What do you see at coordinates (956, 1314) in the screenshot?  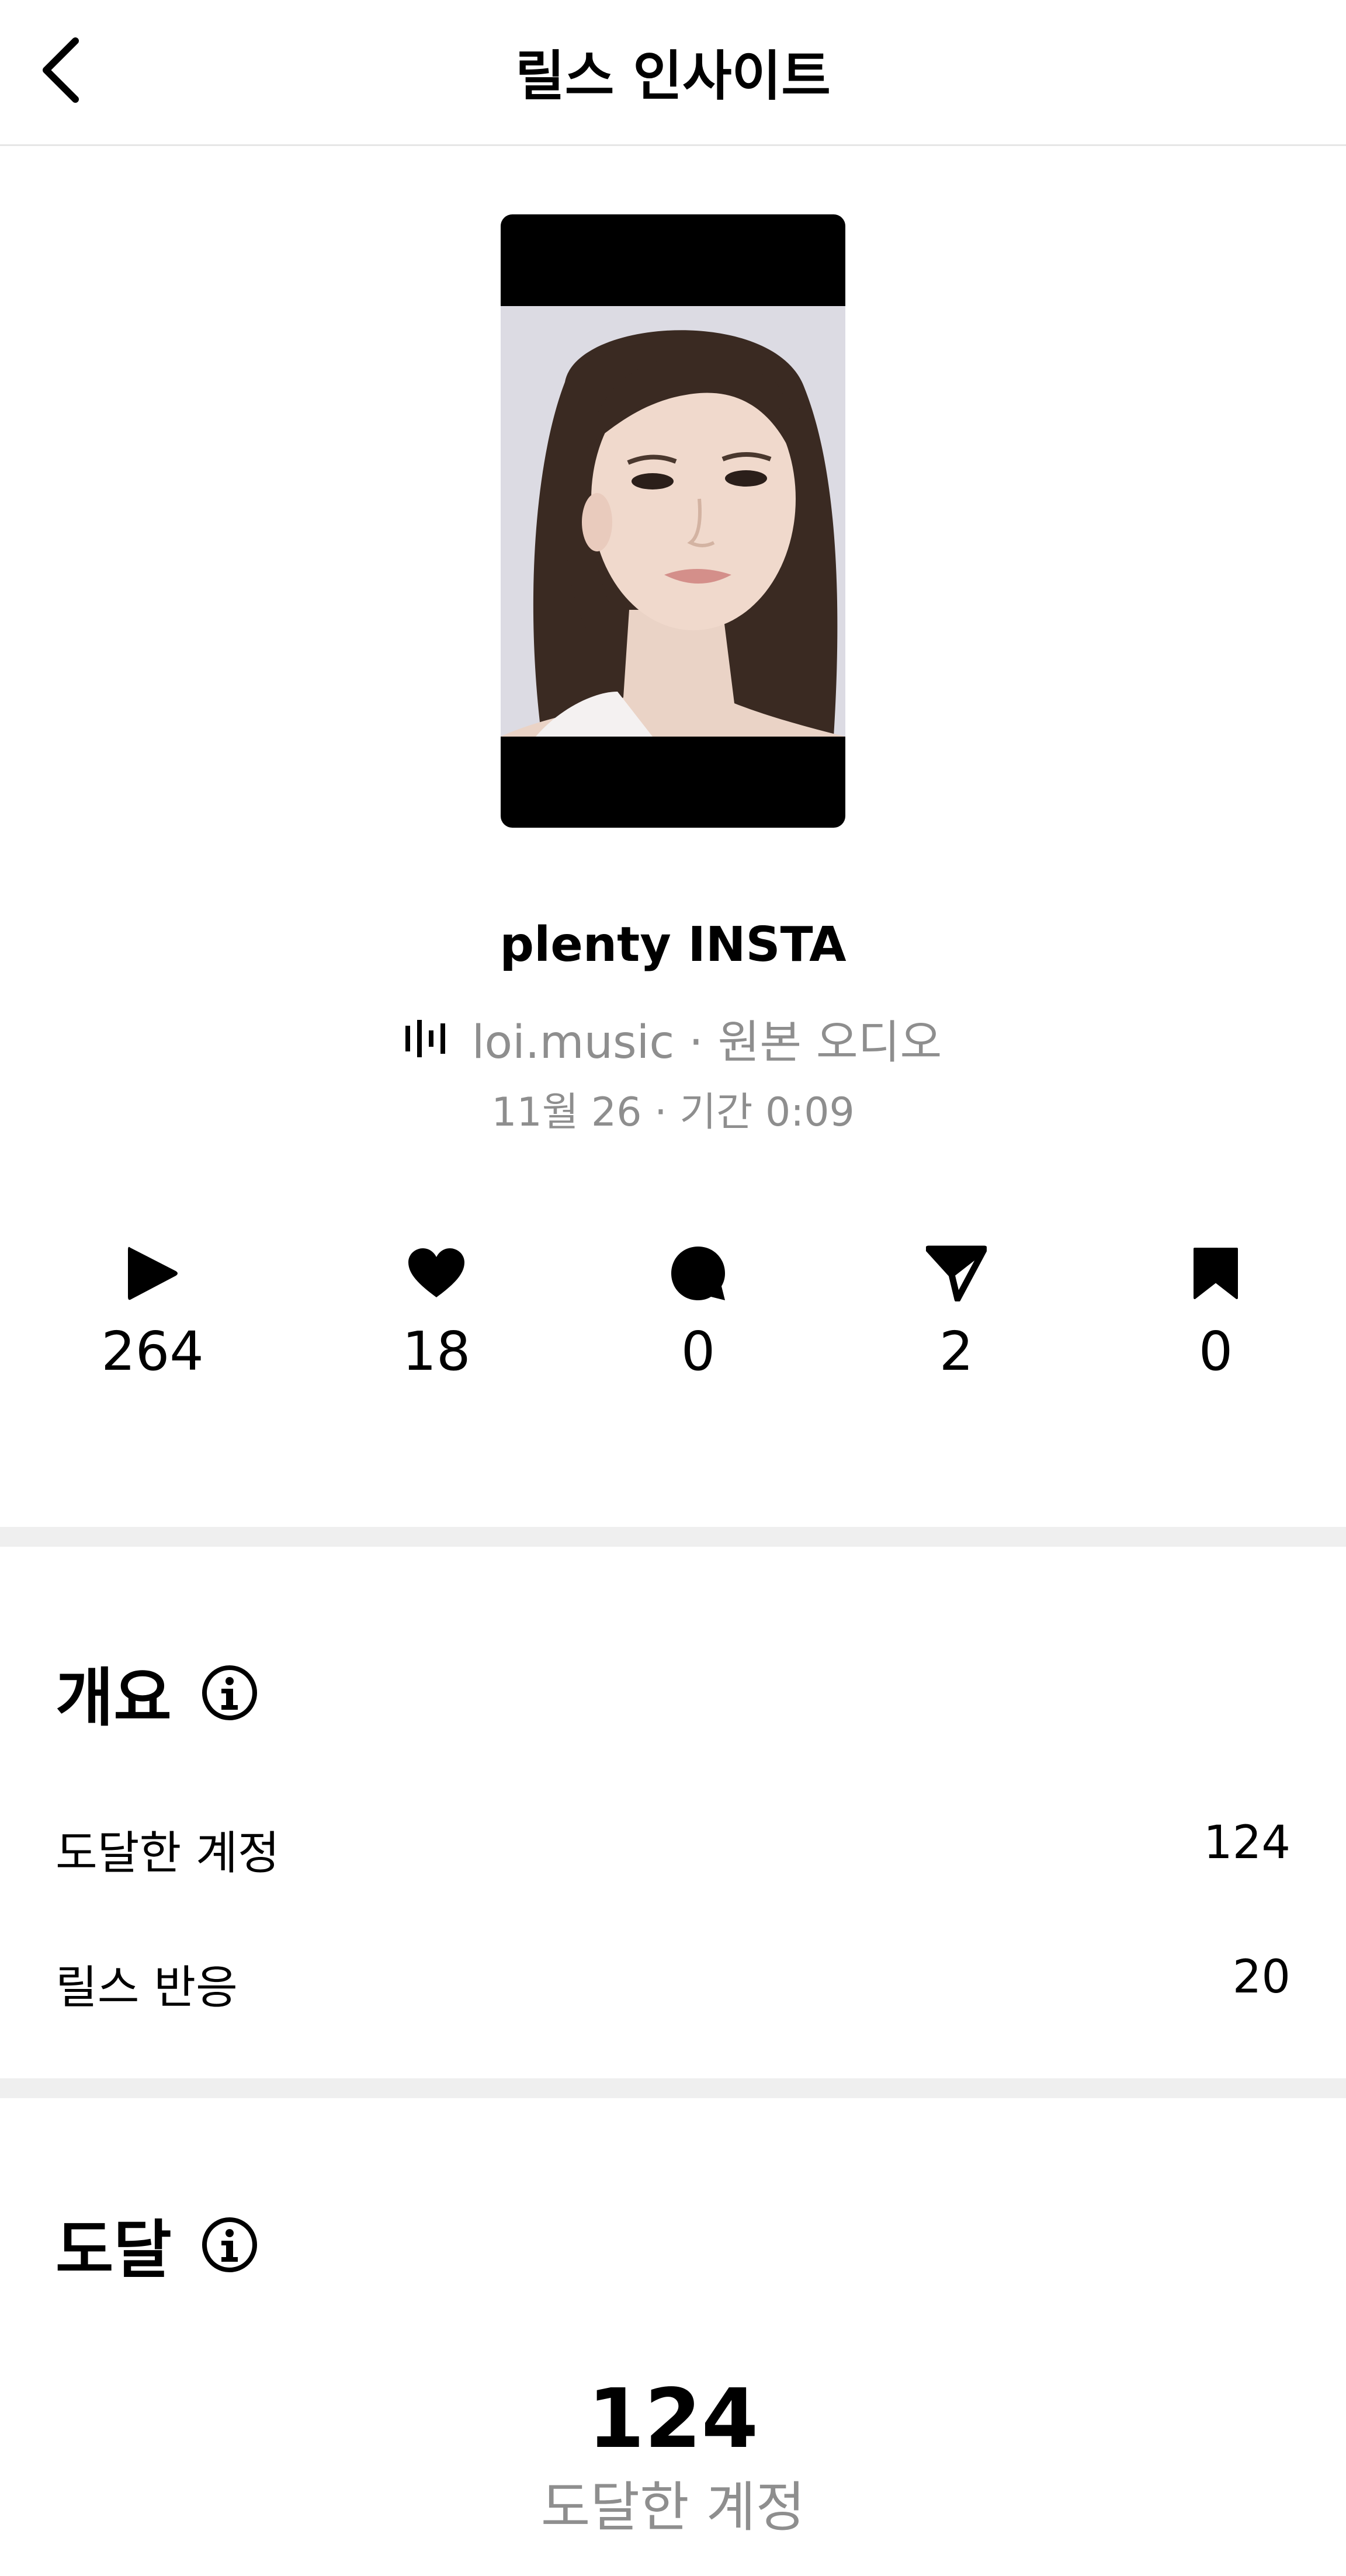 I see `metric-shares: 2` at bounding box center [956, 1314].